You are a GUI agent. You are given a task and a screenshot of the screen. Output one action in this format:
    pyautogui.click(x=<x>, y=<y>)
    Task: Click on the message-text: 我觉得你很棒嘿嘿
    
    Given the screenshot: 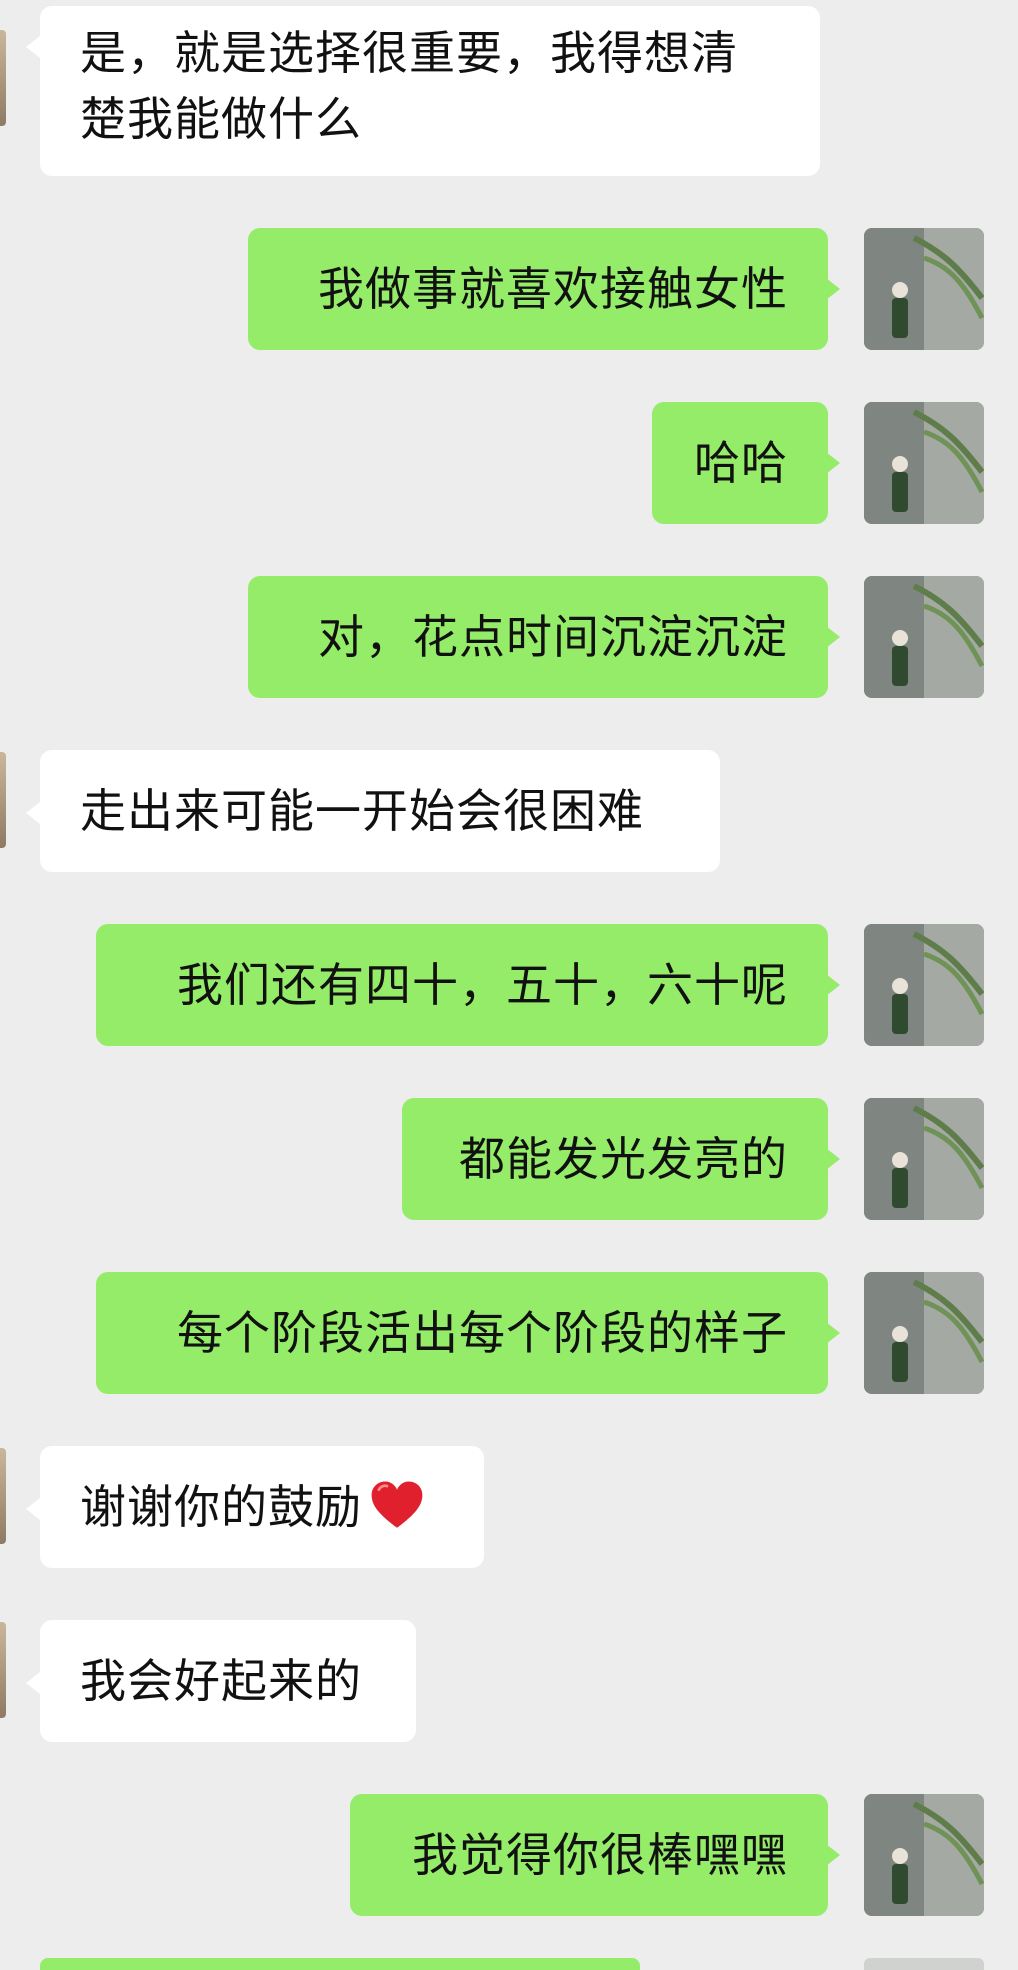 What is the action you would take?
    pyautogui.click(x=600, y=1855)
    